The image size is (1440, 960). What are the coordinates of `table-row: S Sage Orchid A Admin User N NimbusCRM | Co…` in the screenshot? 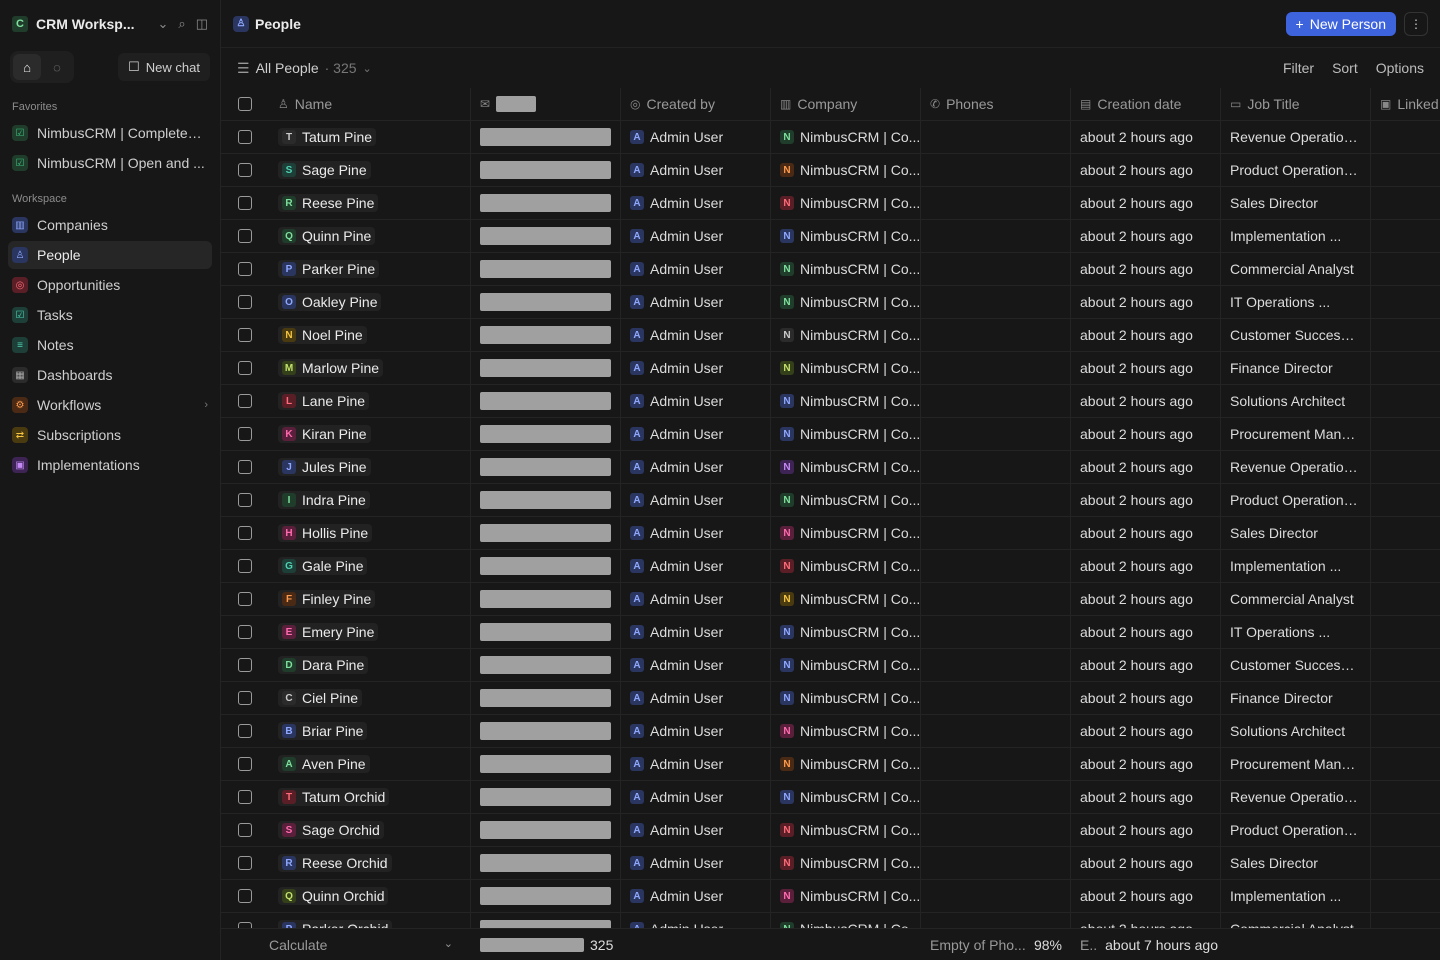 It's located at (830, 830).